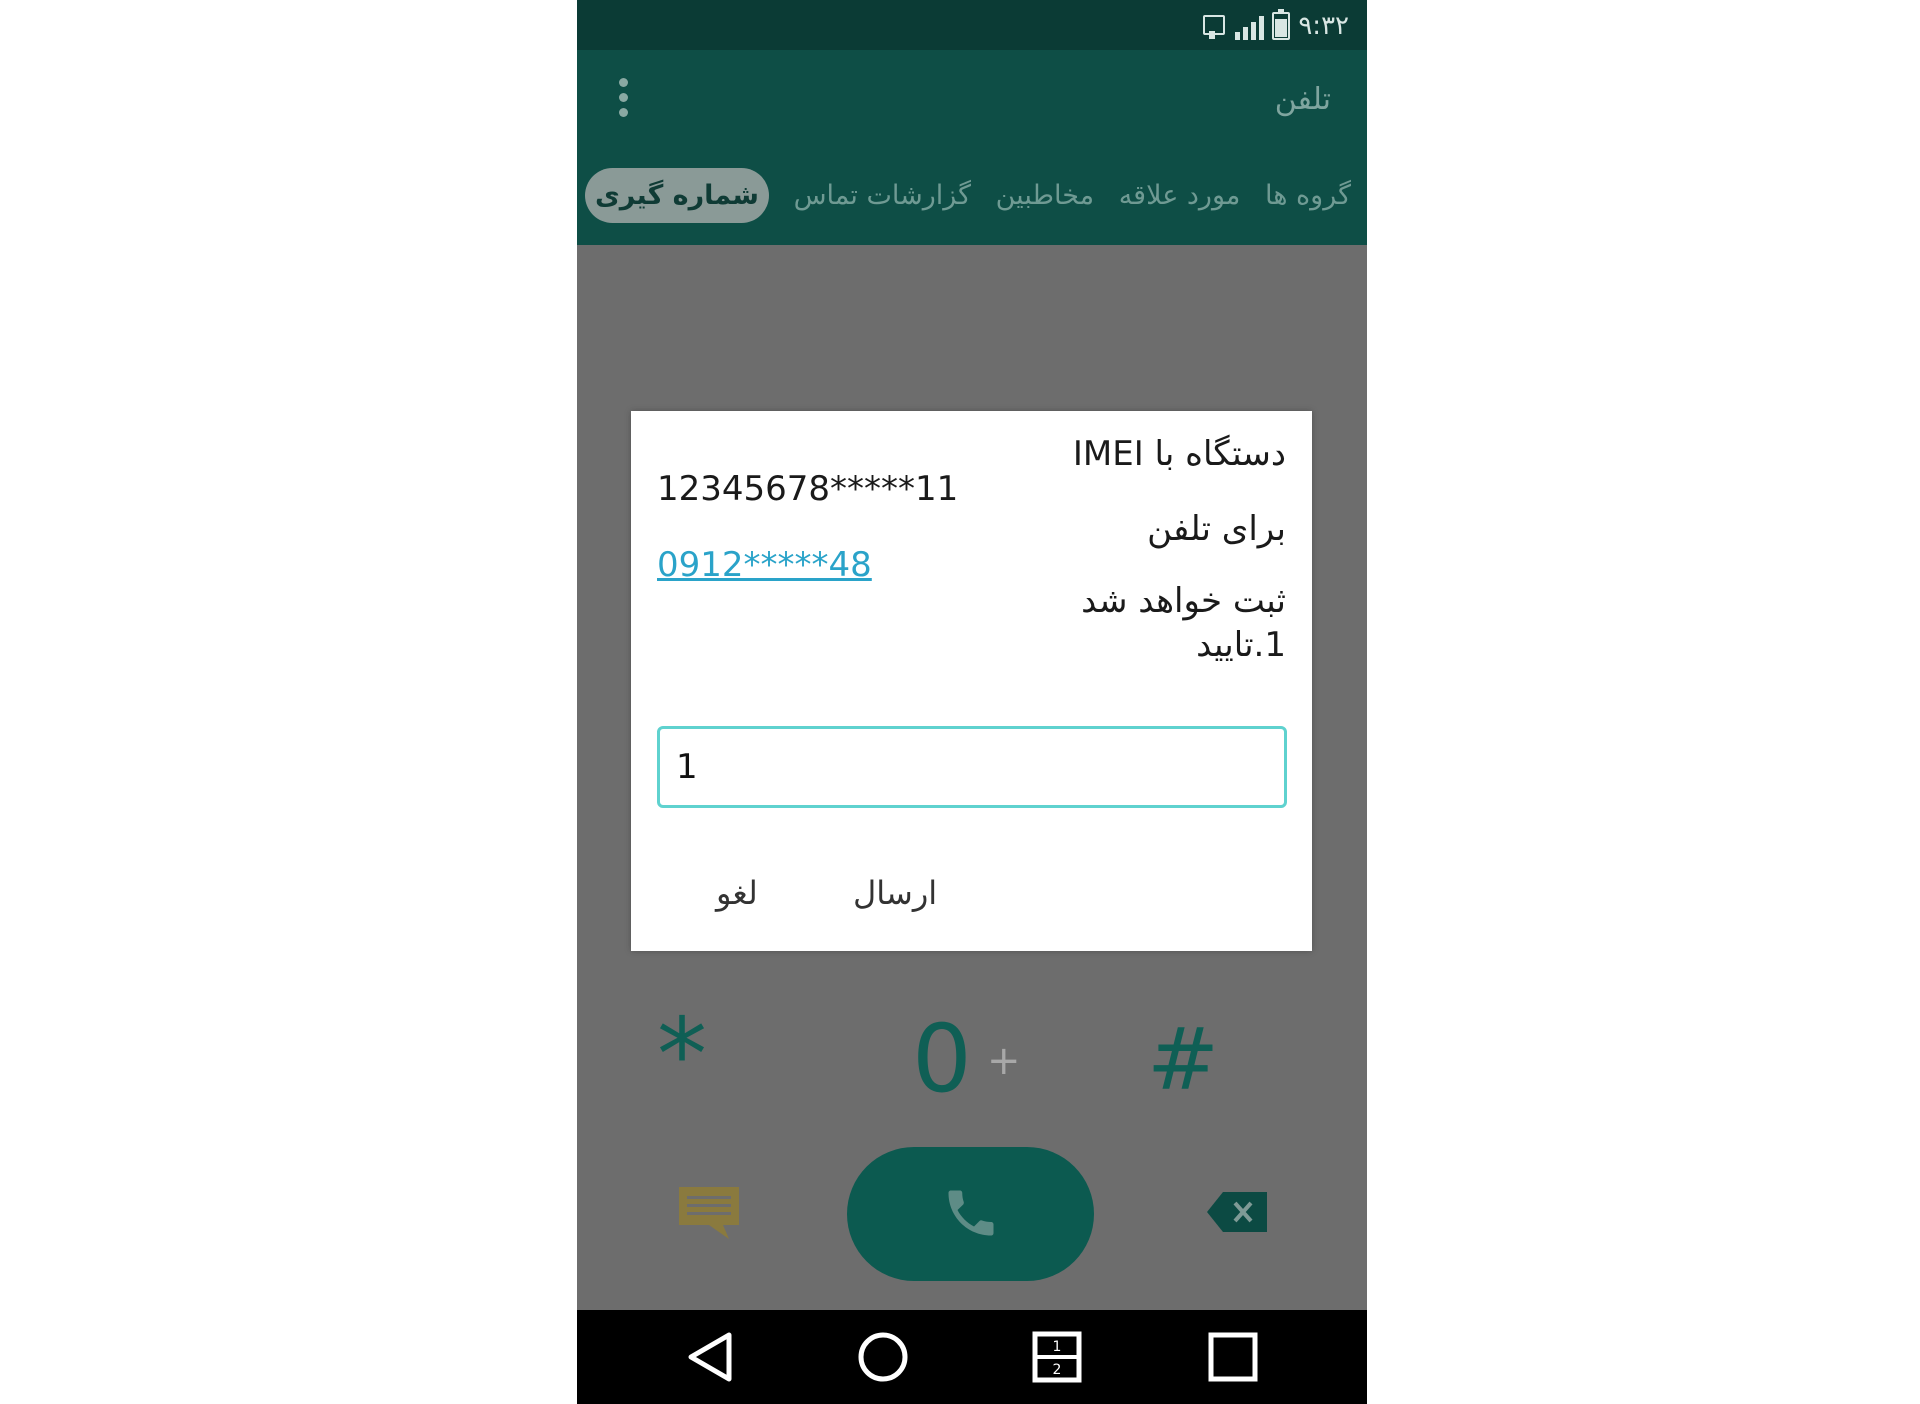  Describe the element at coordinates (895, 893) in the screenshot. I see `send-button: ارسال` at that location.